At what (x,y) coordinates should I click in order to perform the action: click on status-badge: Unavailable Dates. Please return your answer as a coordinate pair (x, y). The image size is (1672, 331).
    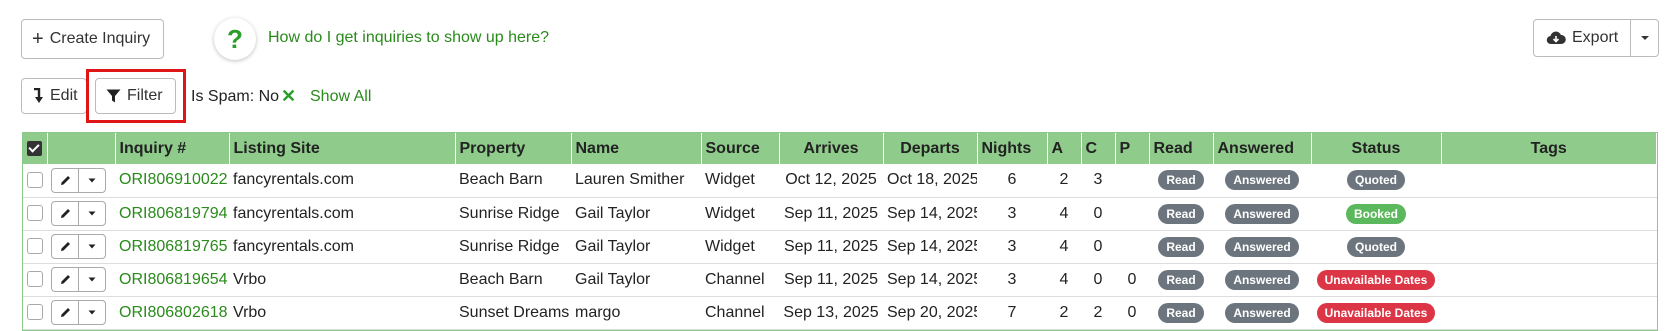
    Looking at the image, I should click on (1376, 312).